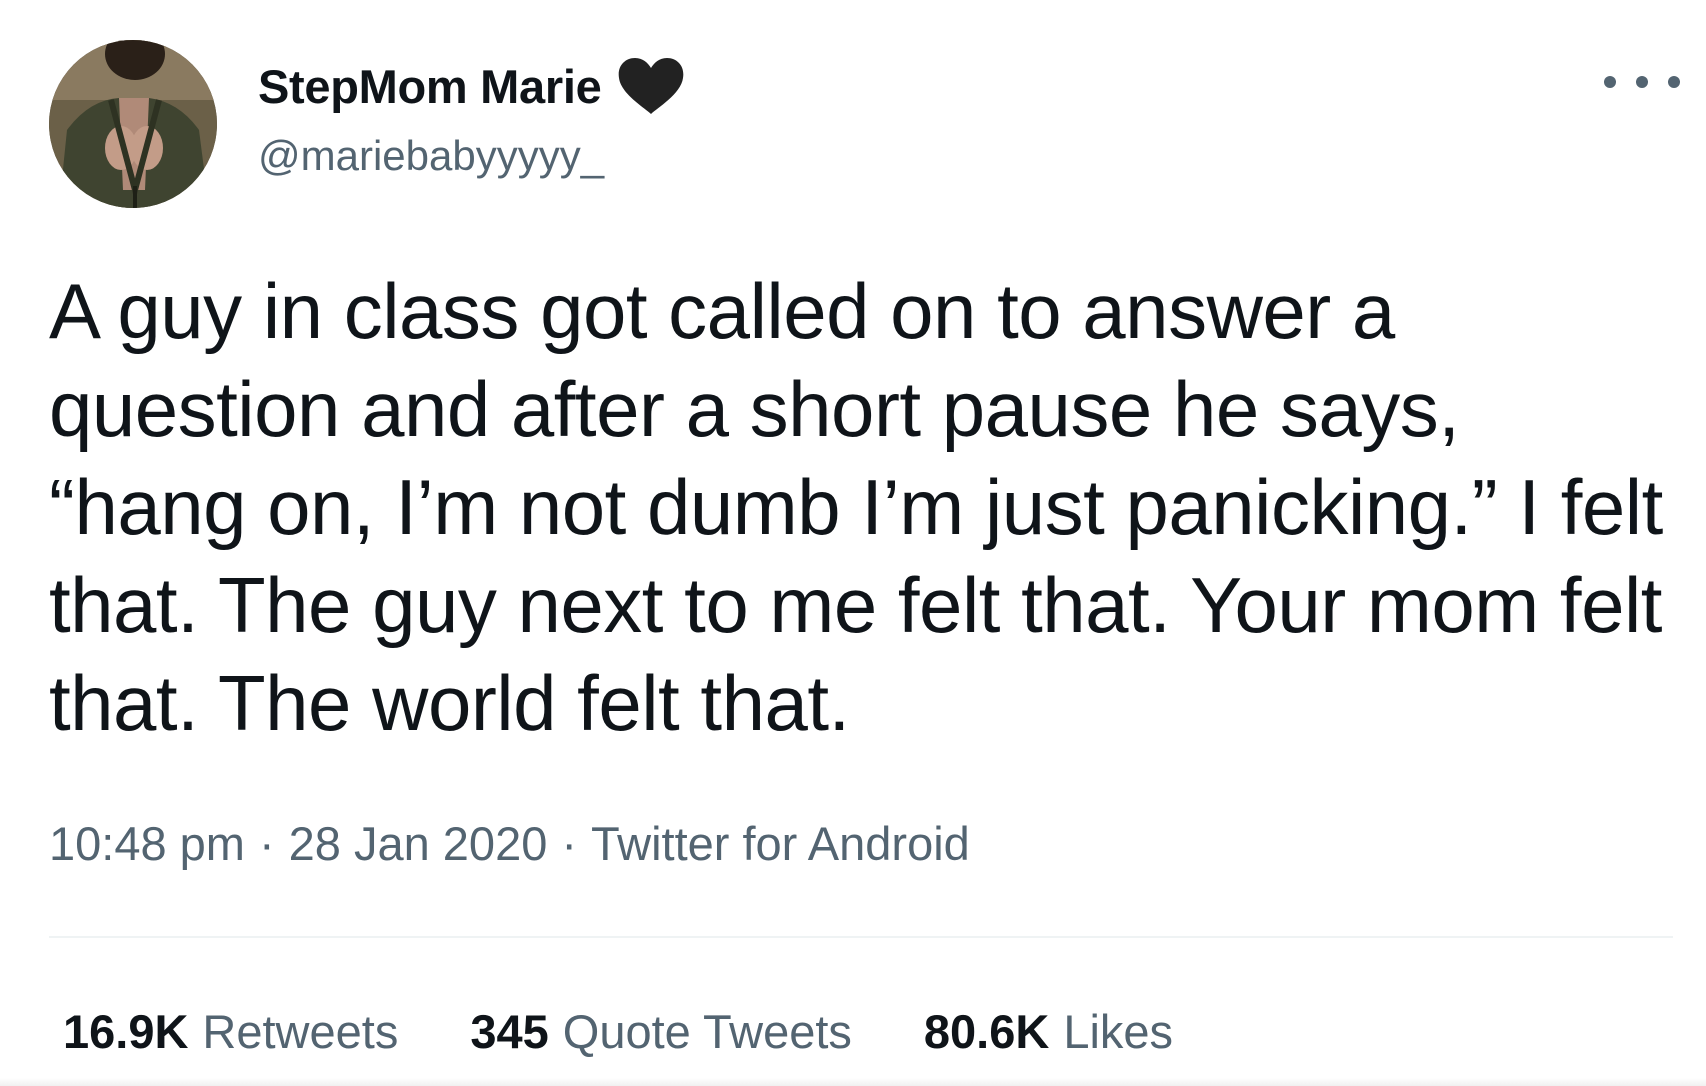 The height and width of the screenshot is (1086, 1706). What do you see at coordinates (147, 843) in the screenshot?
I see `tweet-time: 10:48 pm` at bounding box center [147, 843].